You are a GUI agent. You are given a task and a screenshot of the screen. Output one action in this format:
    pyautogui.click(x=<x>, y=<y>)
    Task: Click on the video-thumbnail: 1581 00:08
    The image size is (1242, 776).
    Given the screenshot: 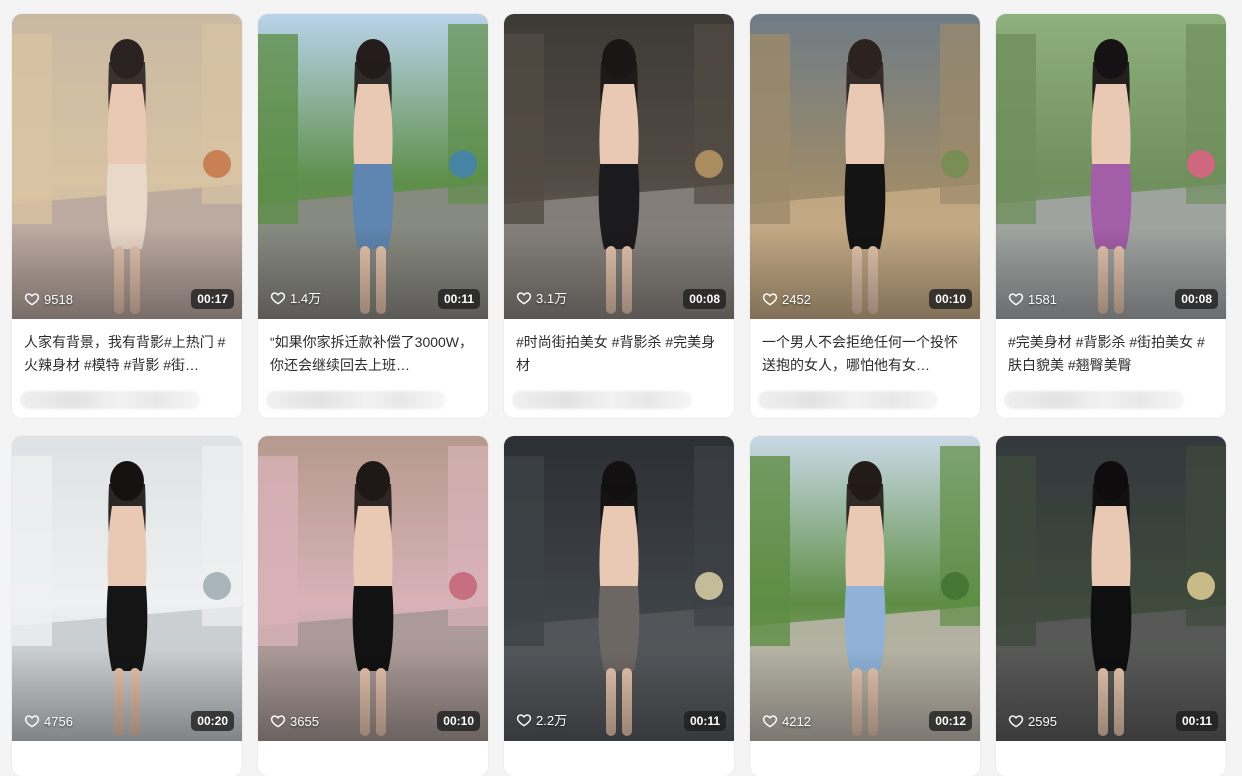 What is the action you would take?
    pyautogui.click(x=1111, y=166)
    